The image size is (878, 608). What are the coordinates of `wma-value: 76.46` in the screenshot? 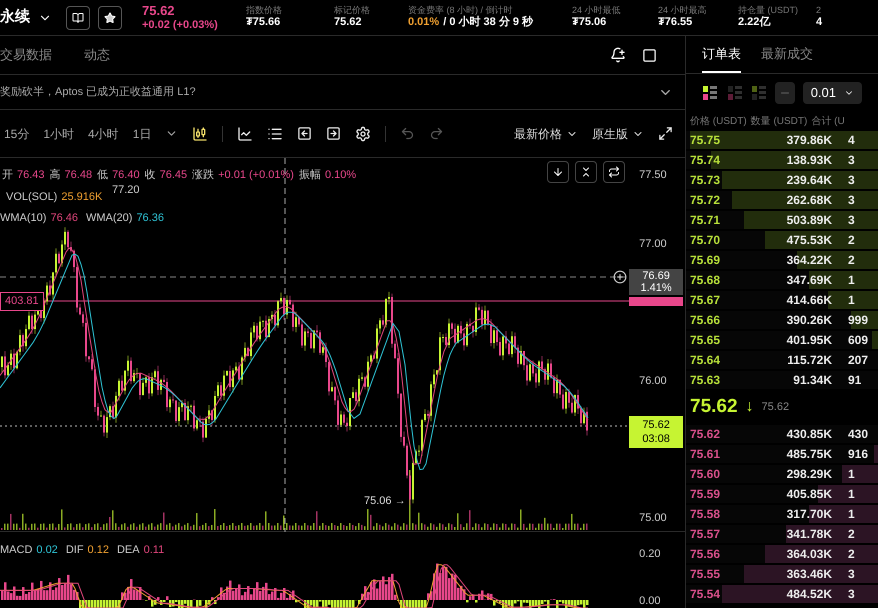 It's located at (64, 218).